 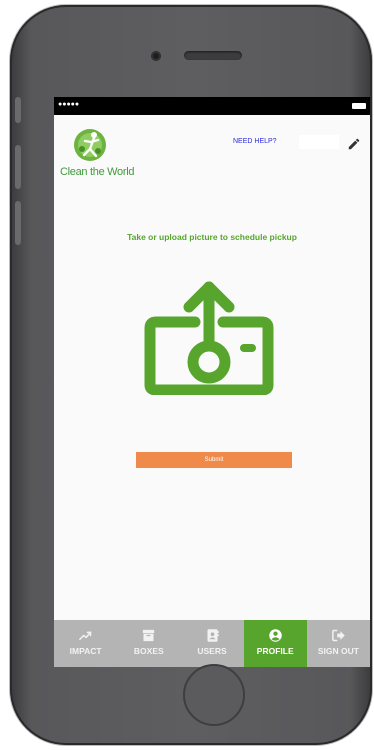 What do you see at coordinates (338, 643) in the screenshot?
I see `tab-sign-out: SIGN OUT` at bounding box center [338, 643].